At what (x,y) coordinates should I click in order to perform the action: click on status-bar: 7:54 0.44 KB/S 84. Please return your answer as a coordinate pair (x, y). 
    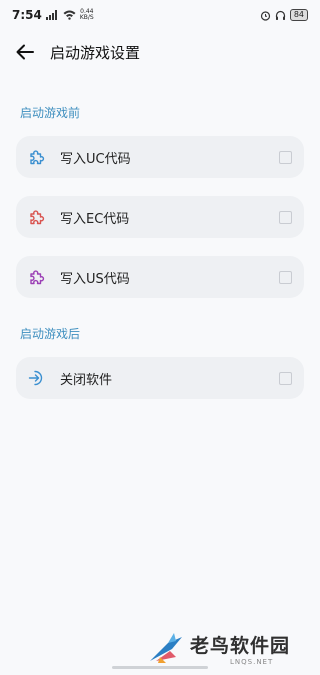
    Looking at the image, I should click on (160, 15).